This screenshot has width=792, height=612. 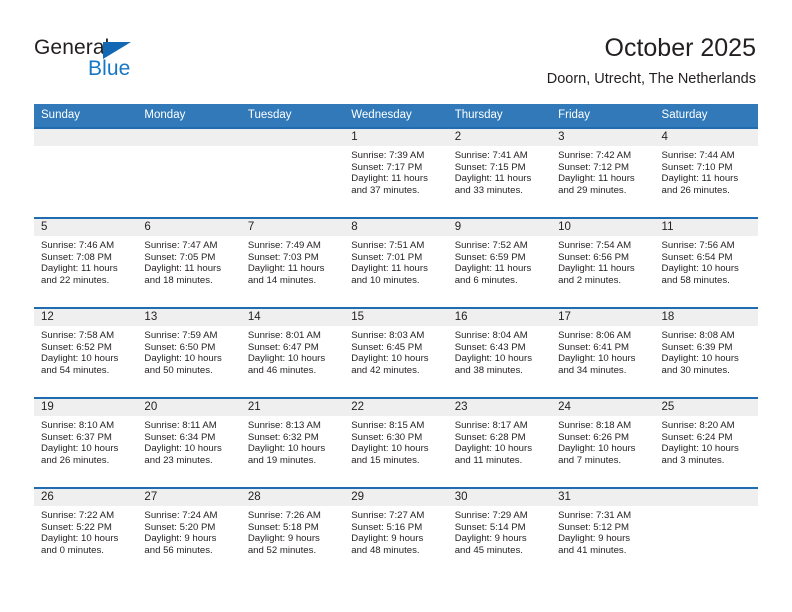 I want to click on daylight-text-line2: and 15 minutes., so click(x=385, y=460).